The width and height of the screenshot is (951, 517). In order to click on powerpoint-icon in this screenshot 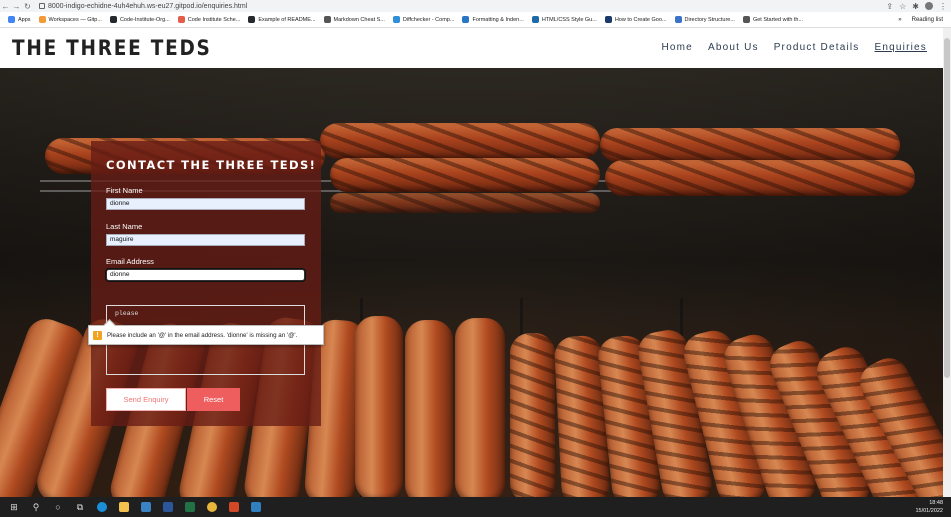, I will do `click(234, 507)`.